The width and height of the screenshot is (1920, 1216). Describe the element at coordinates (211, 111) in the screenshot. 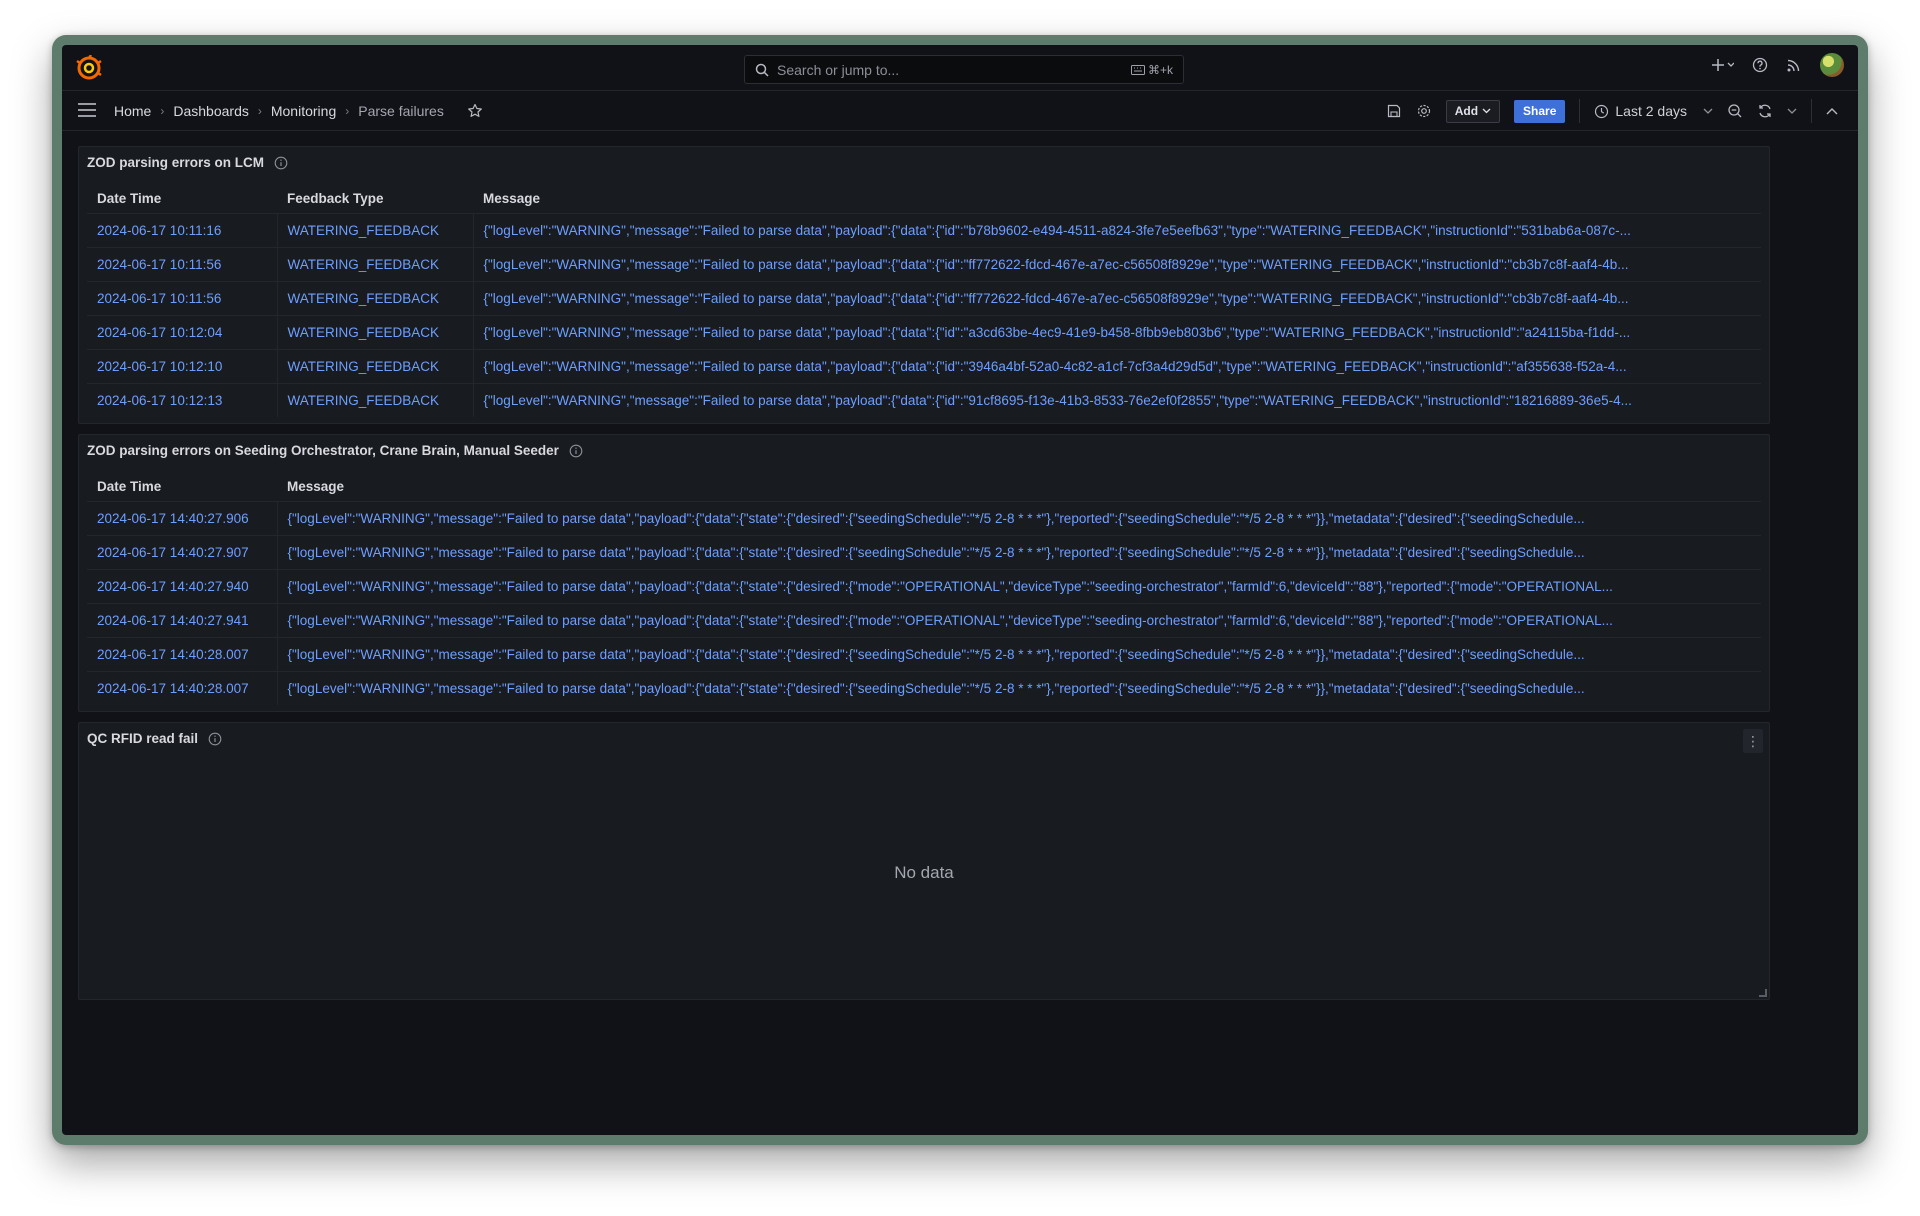

I see `breadcrumb-dashboards: Dashboards` at that location.